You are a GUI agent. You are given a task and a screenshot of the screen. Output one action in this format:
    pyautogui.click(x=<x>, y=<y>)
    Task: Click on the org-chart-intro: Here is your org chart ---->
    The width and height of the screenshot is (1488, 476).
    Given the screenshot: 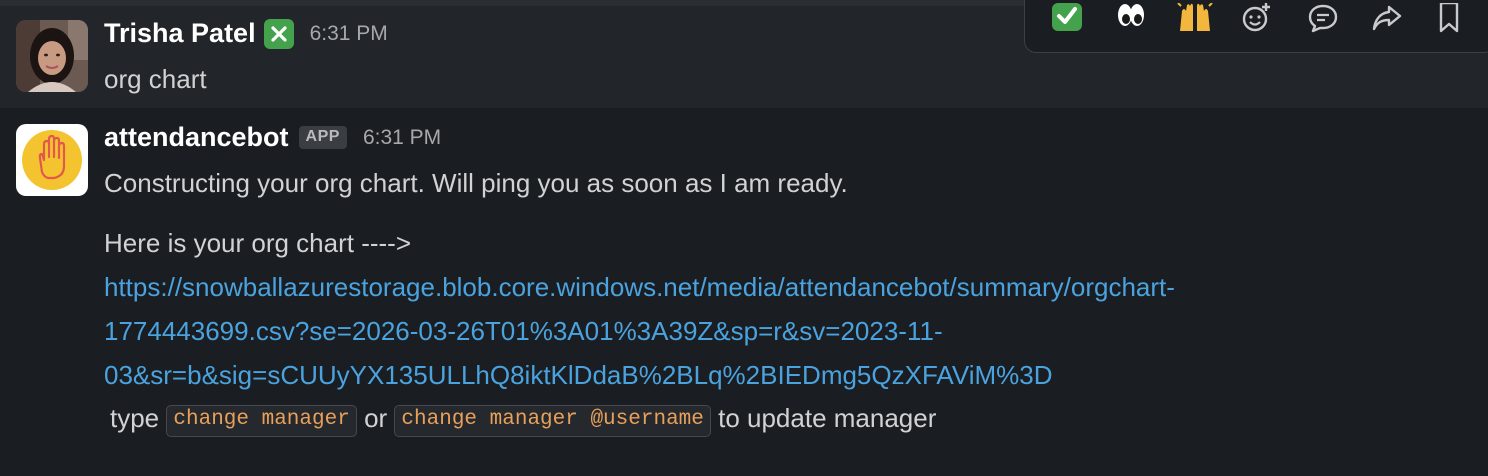 What is the action you would take?
    pyautogui.click(x=258, y=243)
    